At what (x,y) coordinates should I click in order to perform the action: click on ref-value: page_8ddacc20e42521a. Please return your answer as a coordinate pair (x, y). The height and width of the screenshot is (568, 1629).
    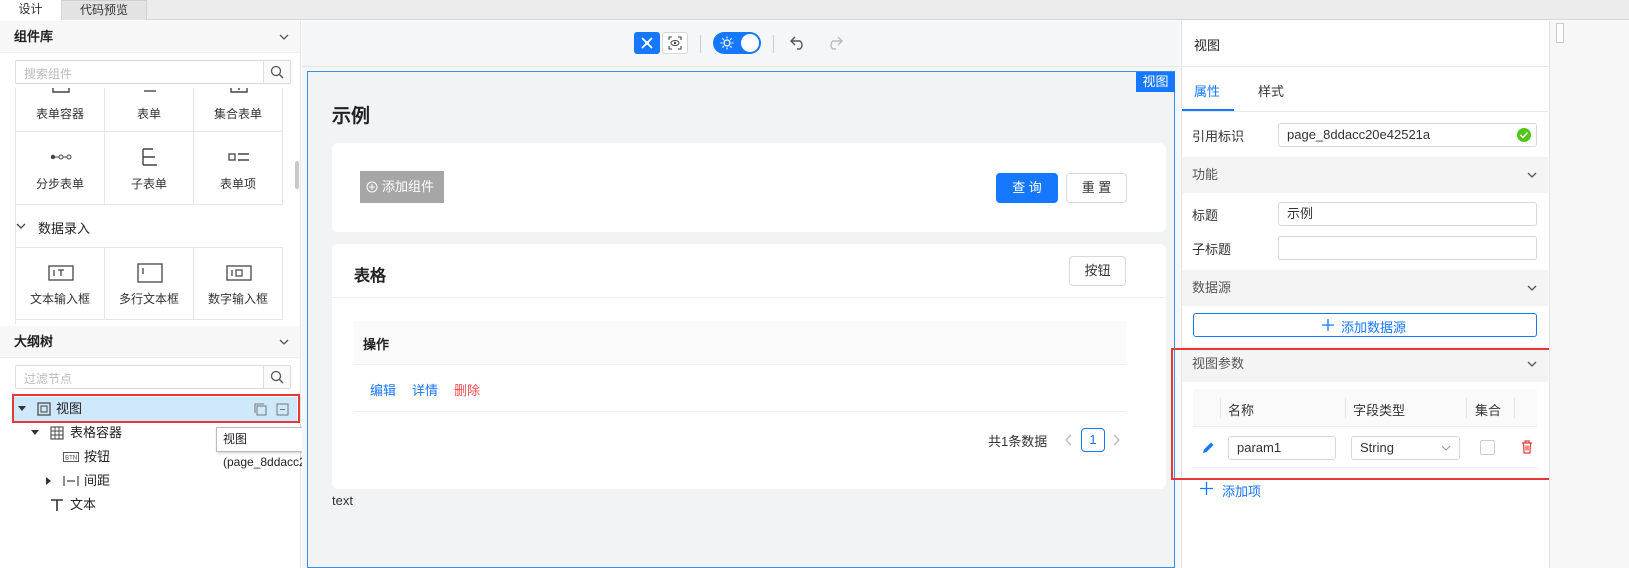
    Looking at the image, I should click on (1359, 134).